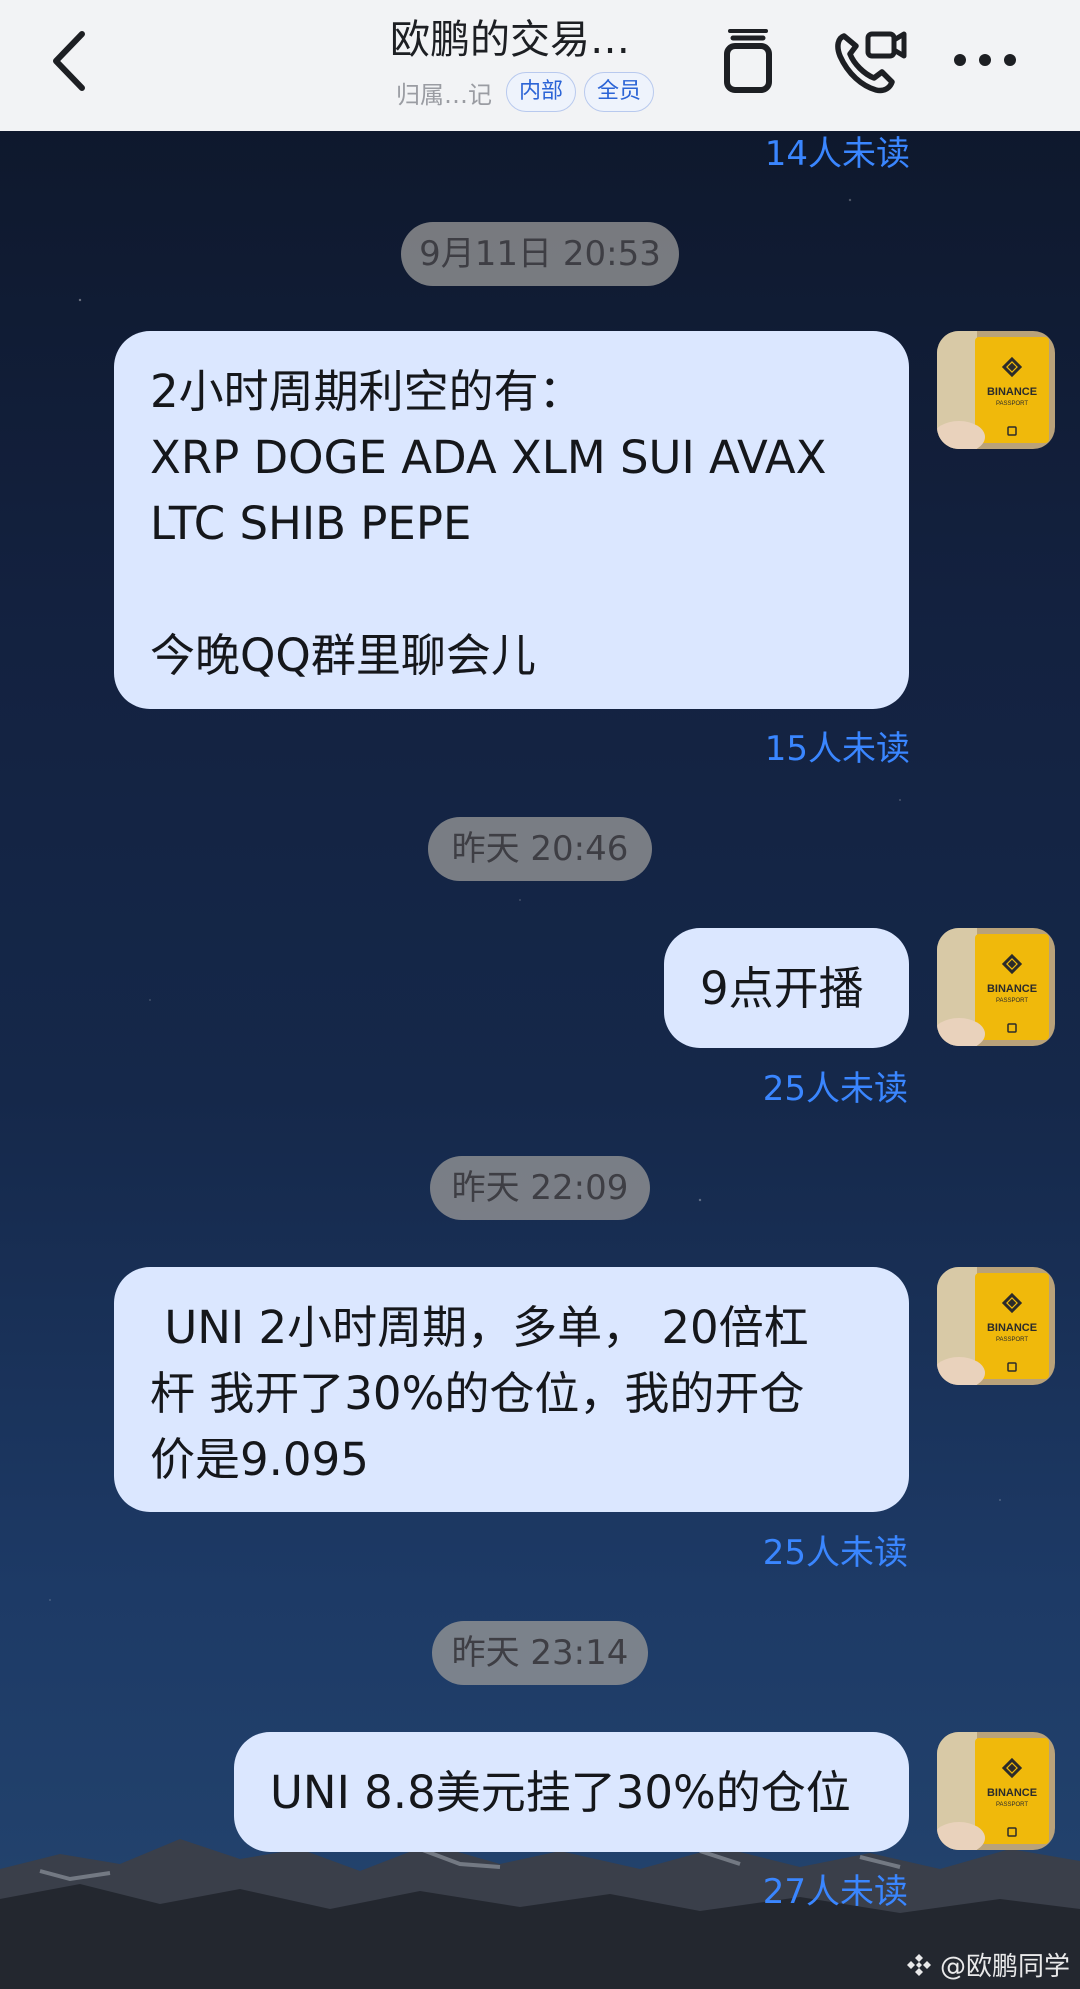 The image size is (1080, 1989). Describe the element at coordinates (540, 849) in the screenshot. I see `timestamp: 昨天 20:46` at that location.